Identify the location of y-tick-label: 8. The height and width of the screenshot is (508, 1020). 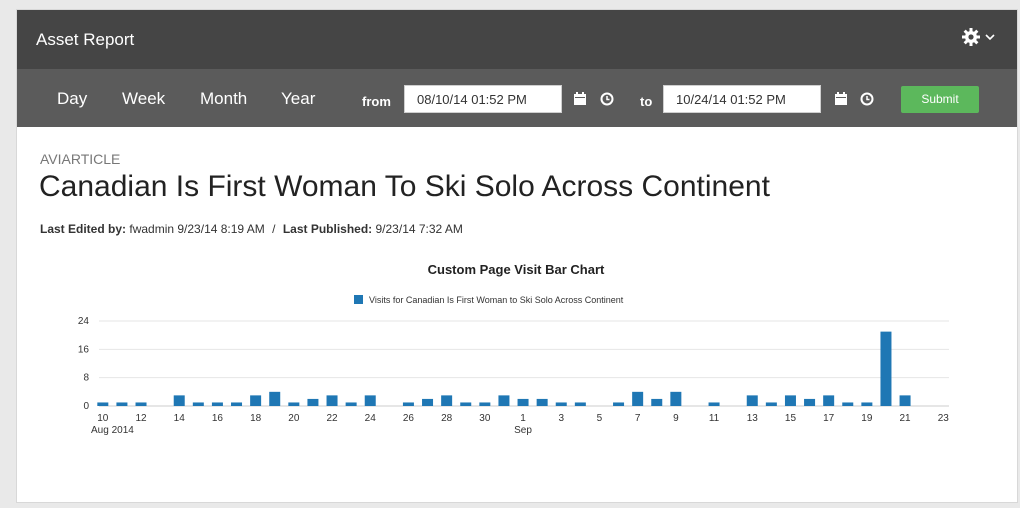
(86, 378).